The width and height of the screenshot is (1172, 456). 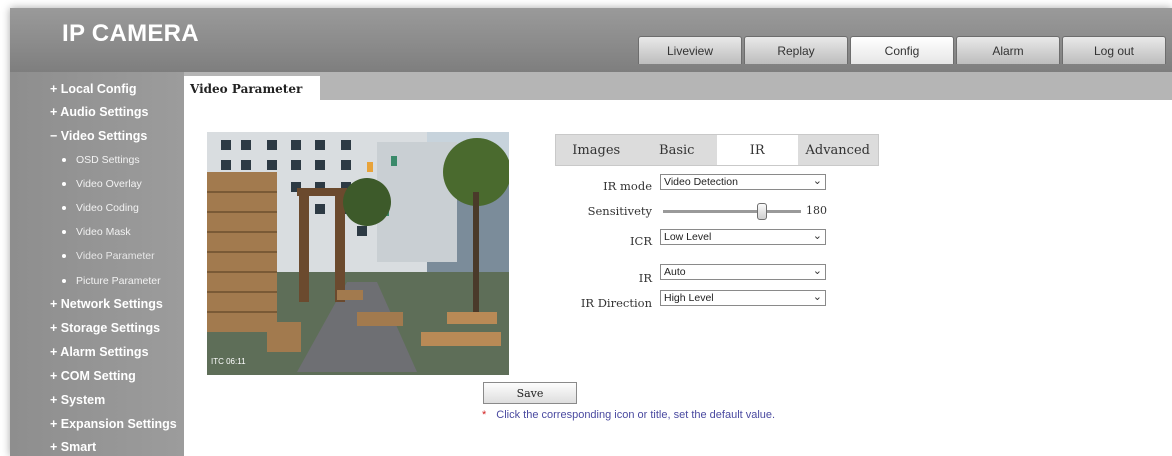 What do you see at coordinates (757, 150) in the screenshot?
I see `subtab-ir: IR` at bounding box center [757, 150].